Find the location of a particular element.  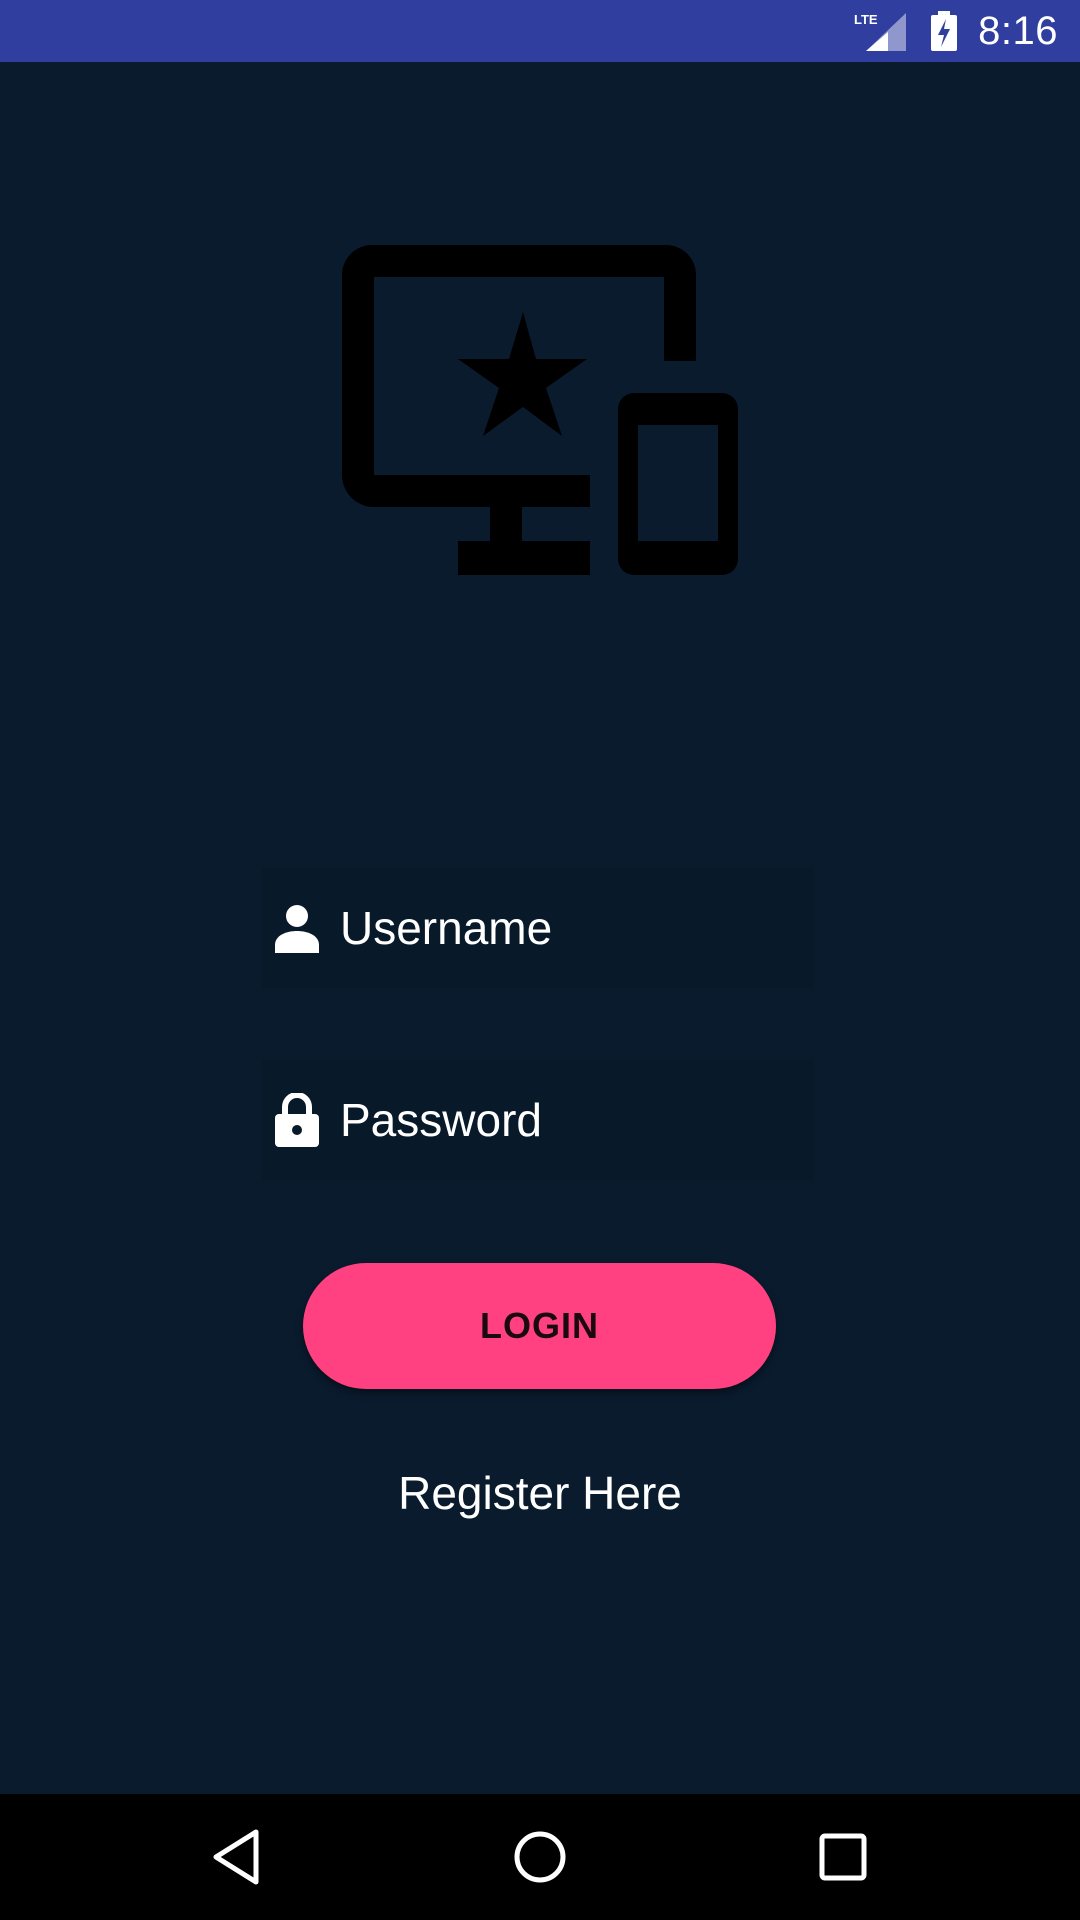

password-field is located at coordinates (600, 1120).